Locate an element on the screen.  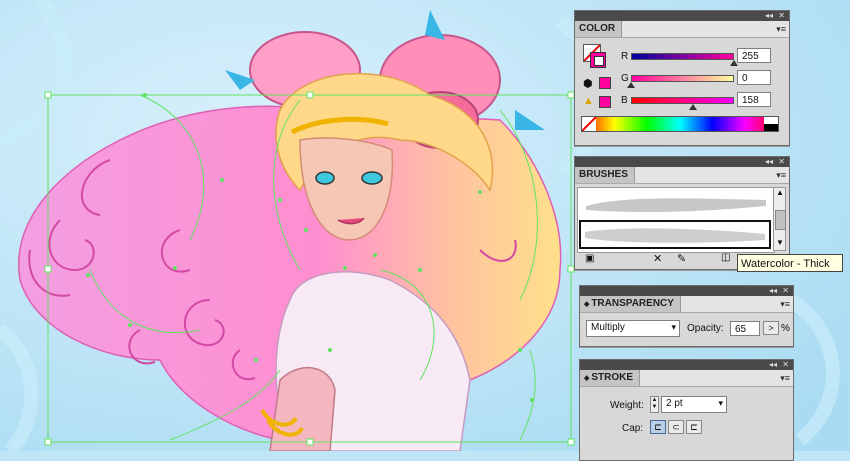
opacity-slider-button: > is located at coordinates (771, 328).